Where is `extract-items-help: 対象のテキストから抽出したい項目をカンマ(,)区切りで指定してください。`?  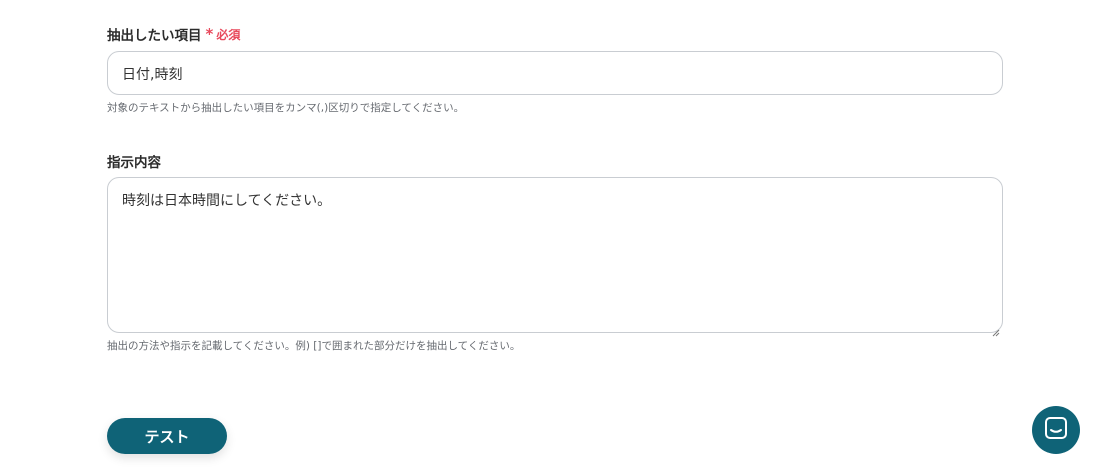 extract-items-help: 対象のテキストから抽出したい項目をカンマ(,)区切りで指定してください。 is located at coordinates (286, 108).